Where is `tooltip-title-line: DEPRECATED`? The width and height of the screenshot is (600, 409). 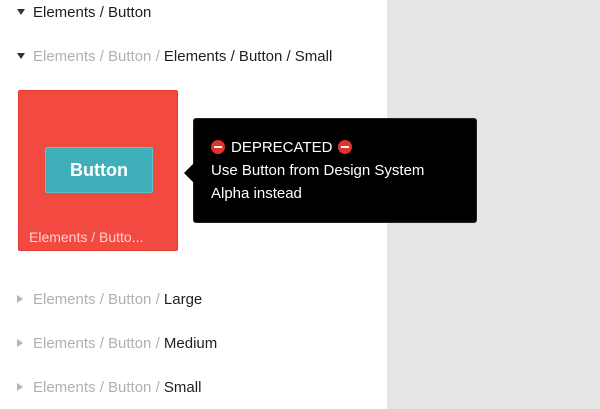 tooltip-title-line: DEPRECATED is located at coordinates (335, 147).